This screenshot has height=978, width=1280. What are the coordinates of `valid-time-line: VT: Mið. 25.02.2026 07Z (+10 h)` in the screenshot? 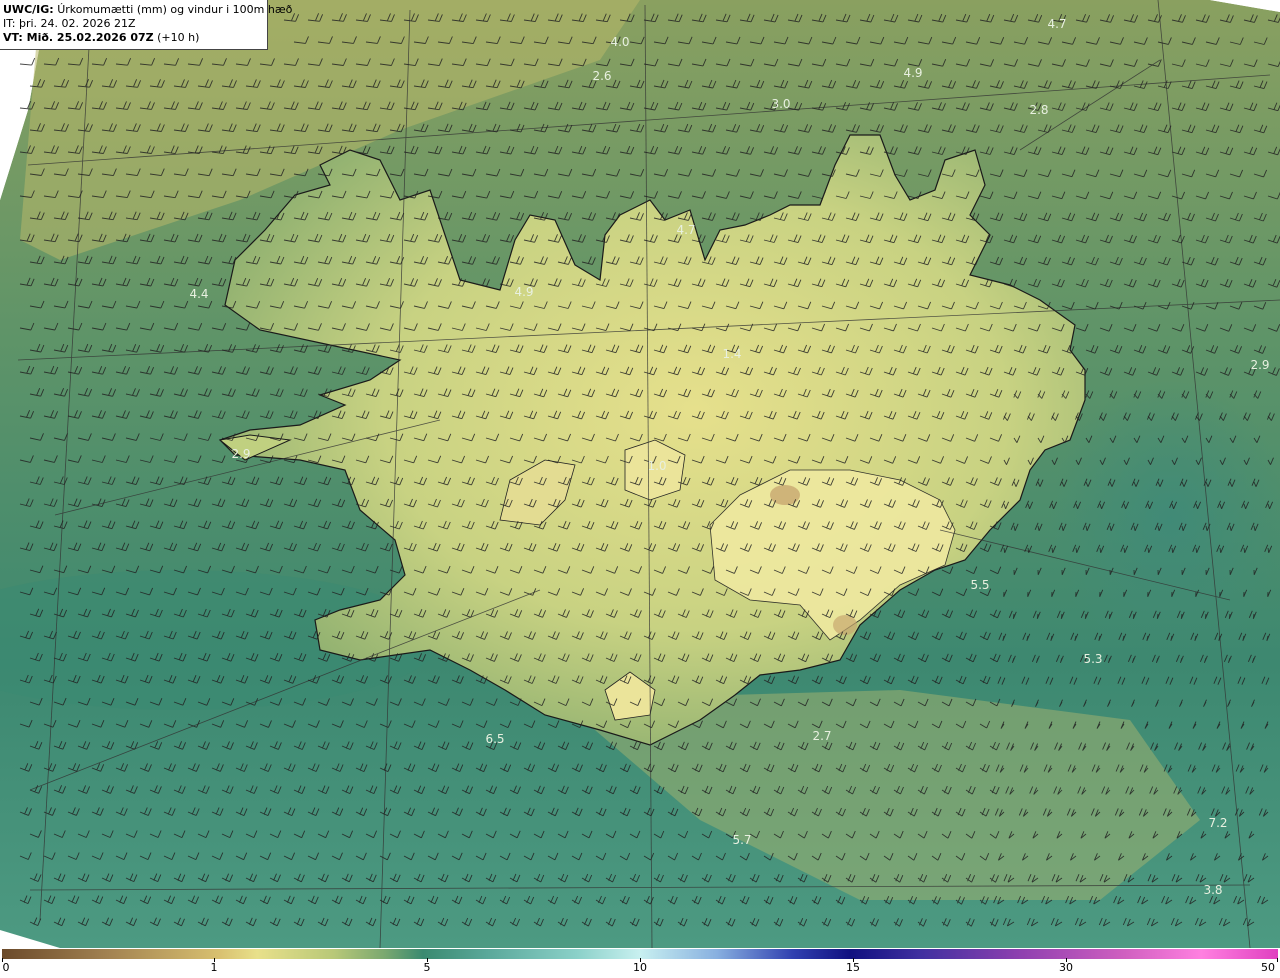 It's located at (135, 38).